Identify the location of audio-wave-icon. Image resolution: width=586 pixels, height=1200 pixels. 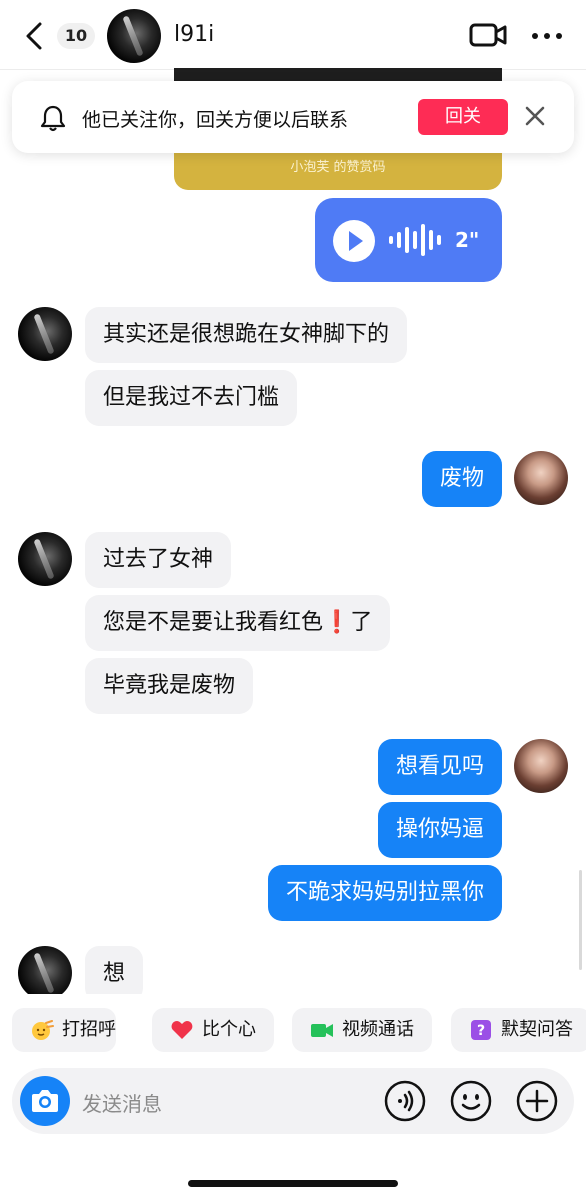
(415, 240).